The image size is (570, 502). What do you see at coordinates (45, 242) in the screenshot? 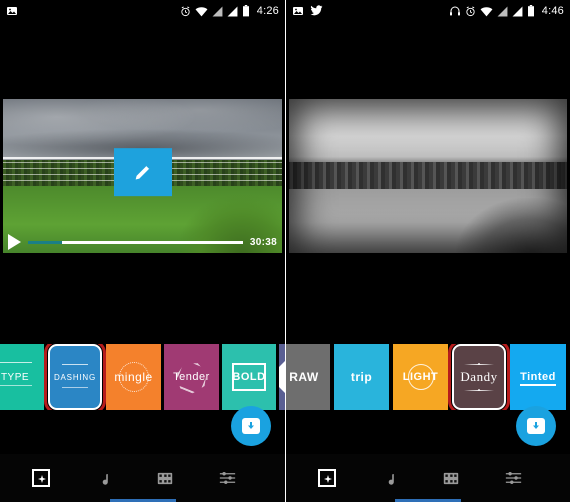
I see `progress-filled` at bounding box center [45, 242].